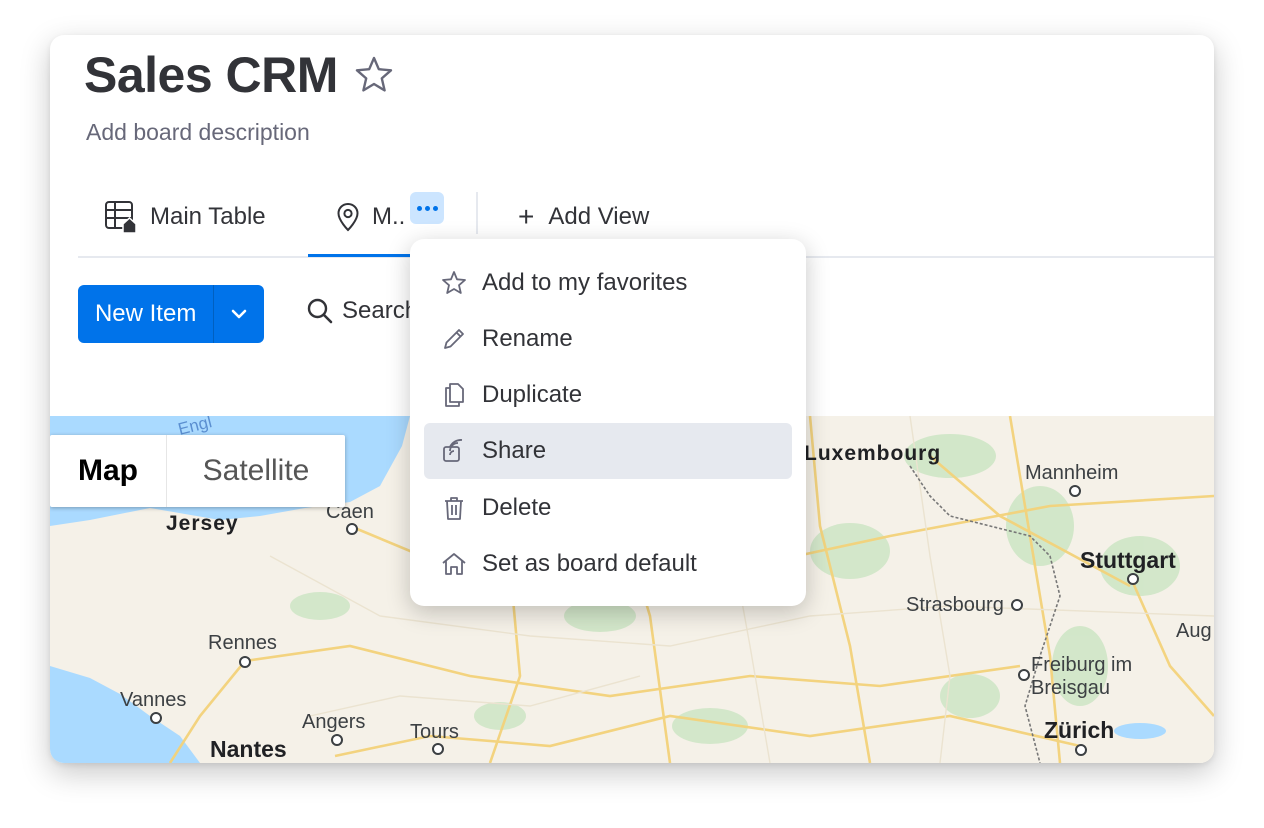  What do you see at coordinates (454, 339) in the screenshot?
I see `pencil-icon` at bounding box center [454, 339].